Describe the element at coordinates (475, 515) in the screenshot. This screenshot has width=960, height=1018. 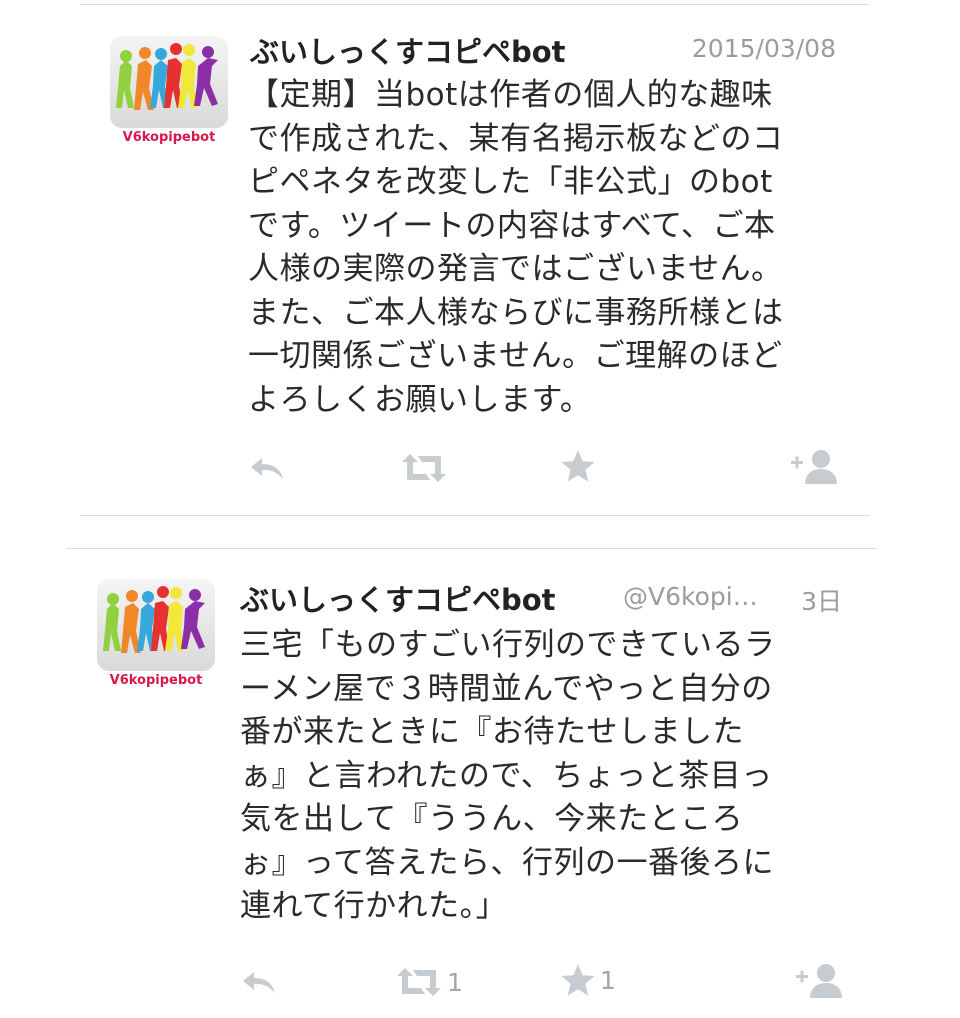
I see `tweet-divider` at that location.